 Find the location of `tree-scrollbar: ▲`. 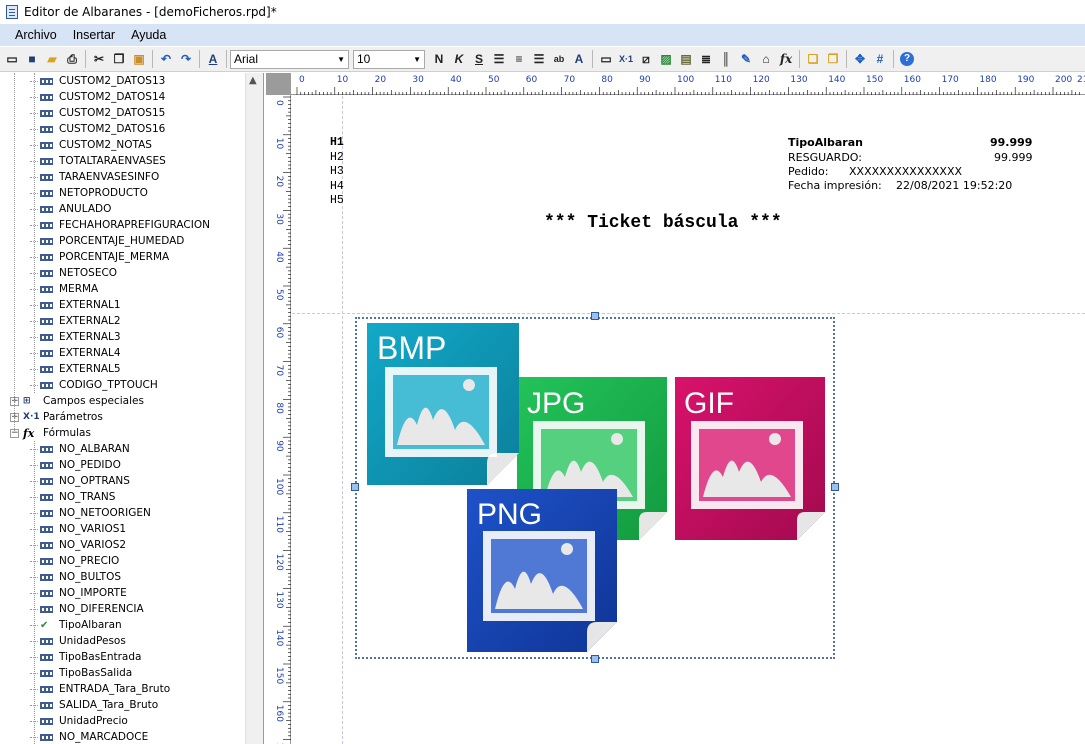

tree-scrollbar: ▲ is located at coordinates (254, 408).